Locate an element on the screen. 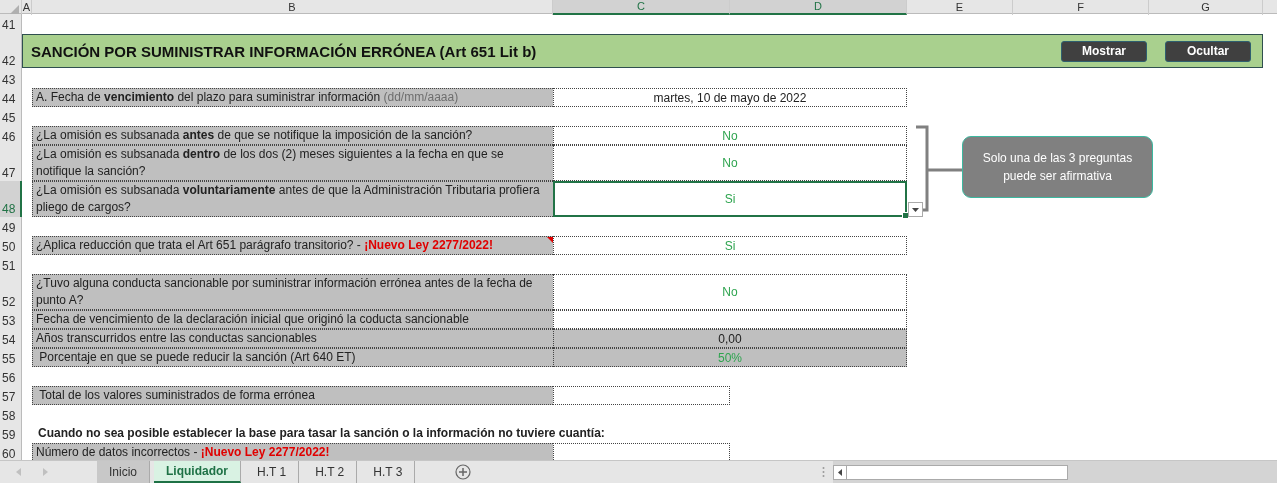  sheet-tab: Inicio is located at coordinates (123, 472).